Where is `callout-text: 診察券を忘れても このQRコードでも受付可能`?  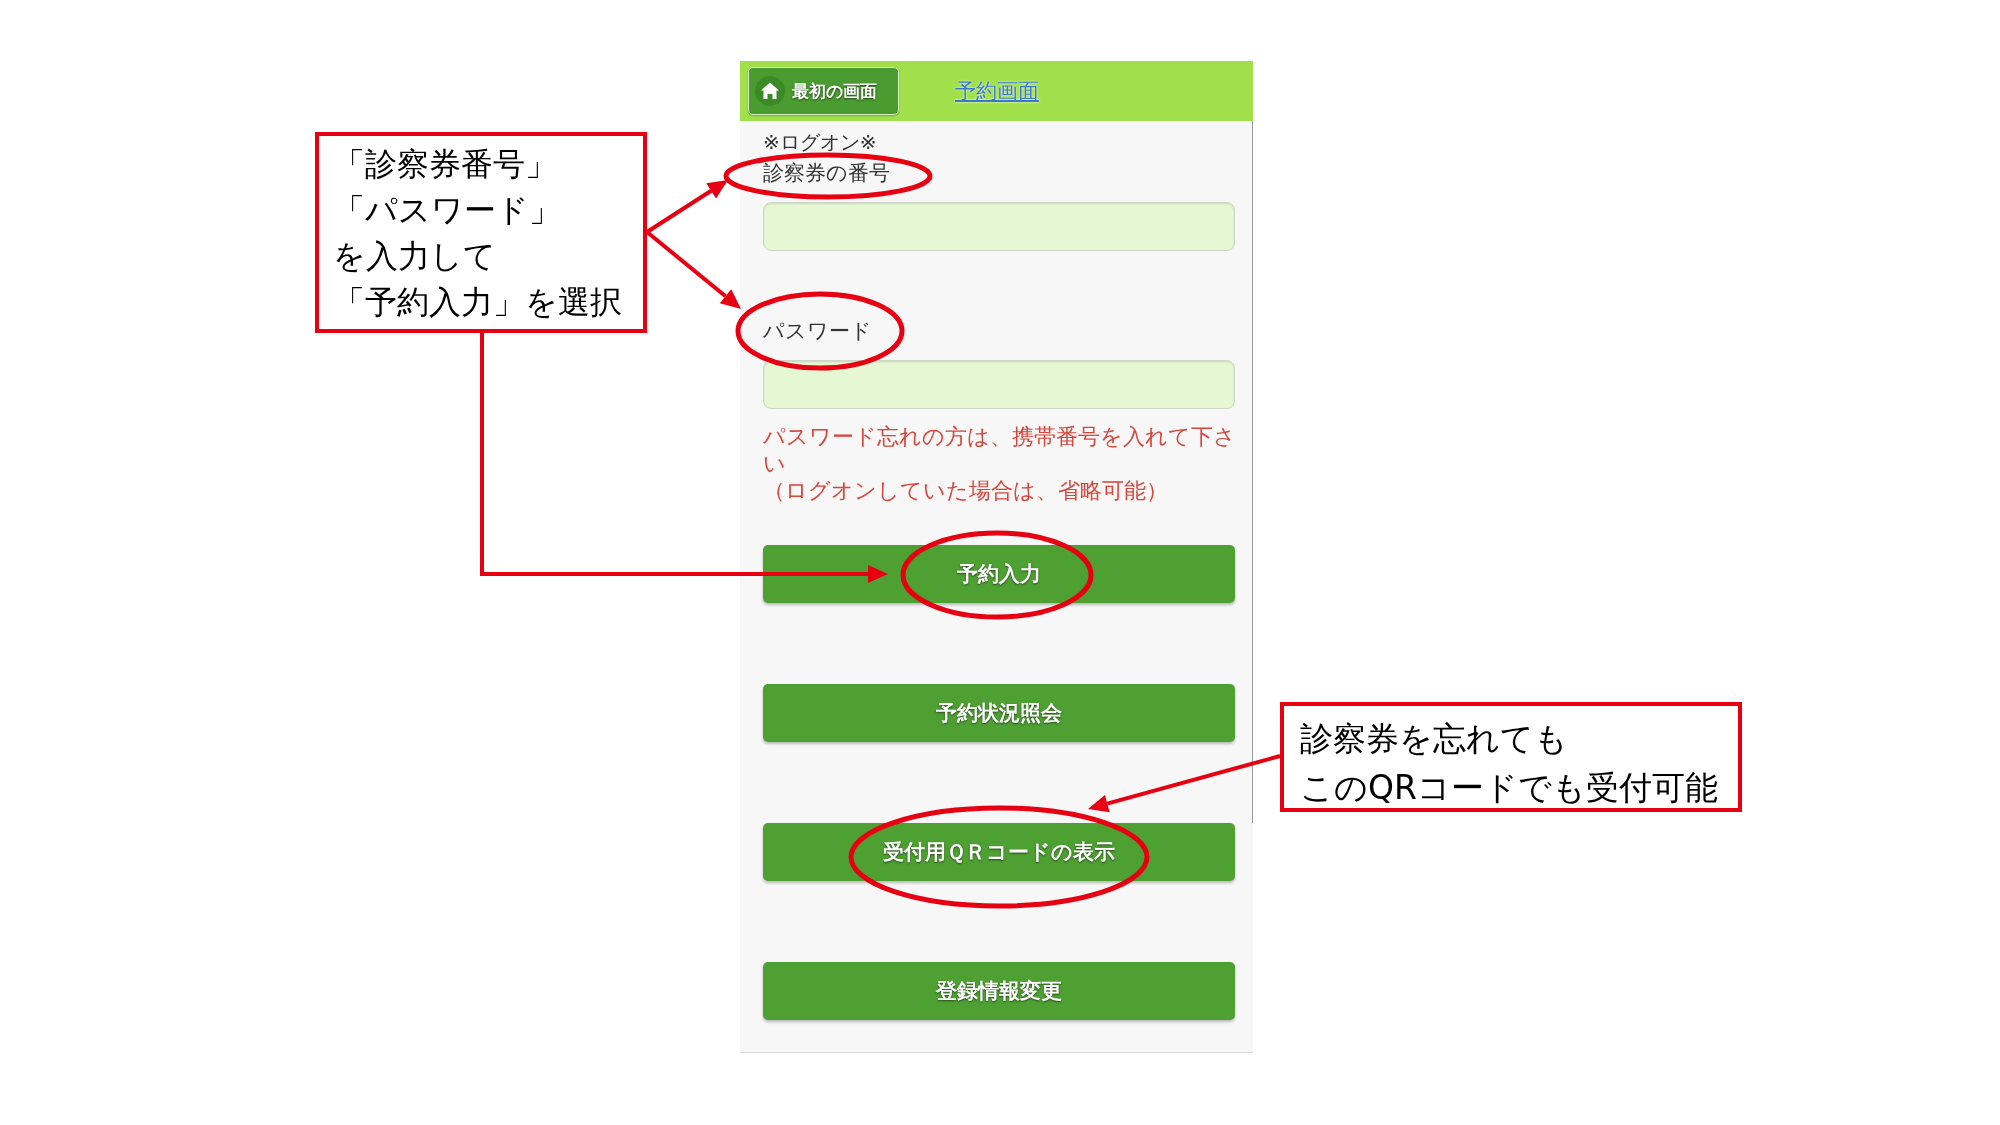
callout-text: 診察券を忘れても このQRコードでも受付可能 is located at coordinates (1509, 763).